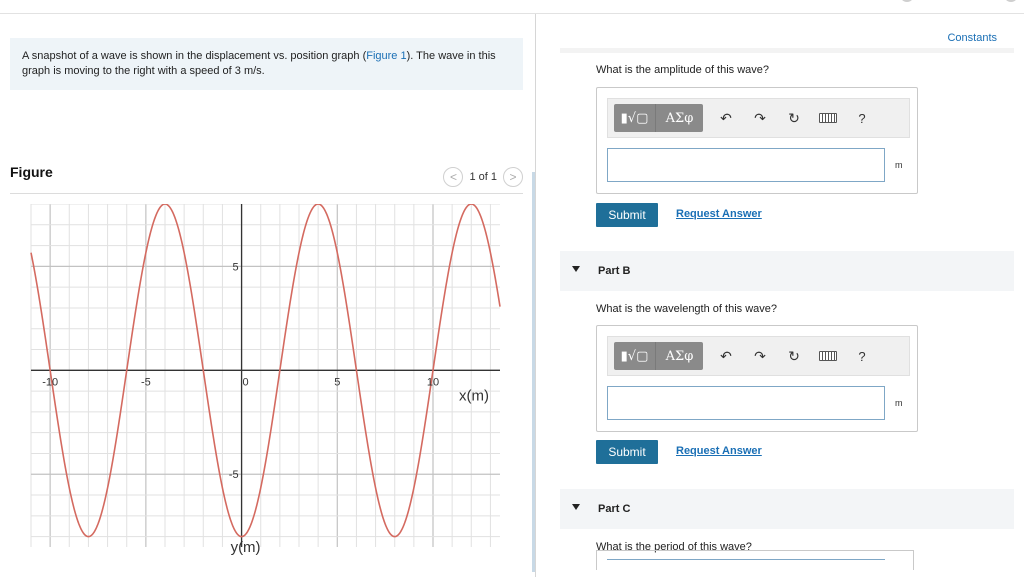  I want to click on figure-title: Figure, so click(31, 172).